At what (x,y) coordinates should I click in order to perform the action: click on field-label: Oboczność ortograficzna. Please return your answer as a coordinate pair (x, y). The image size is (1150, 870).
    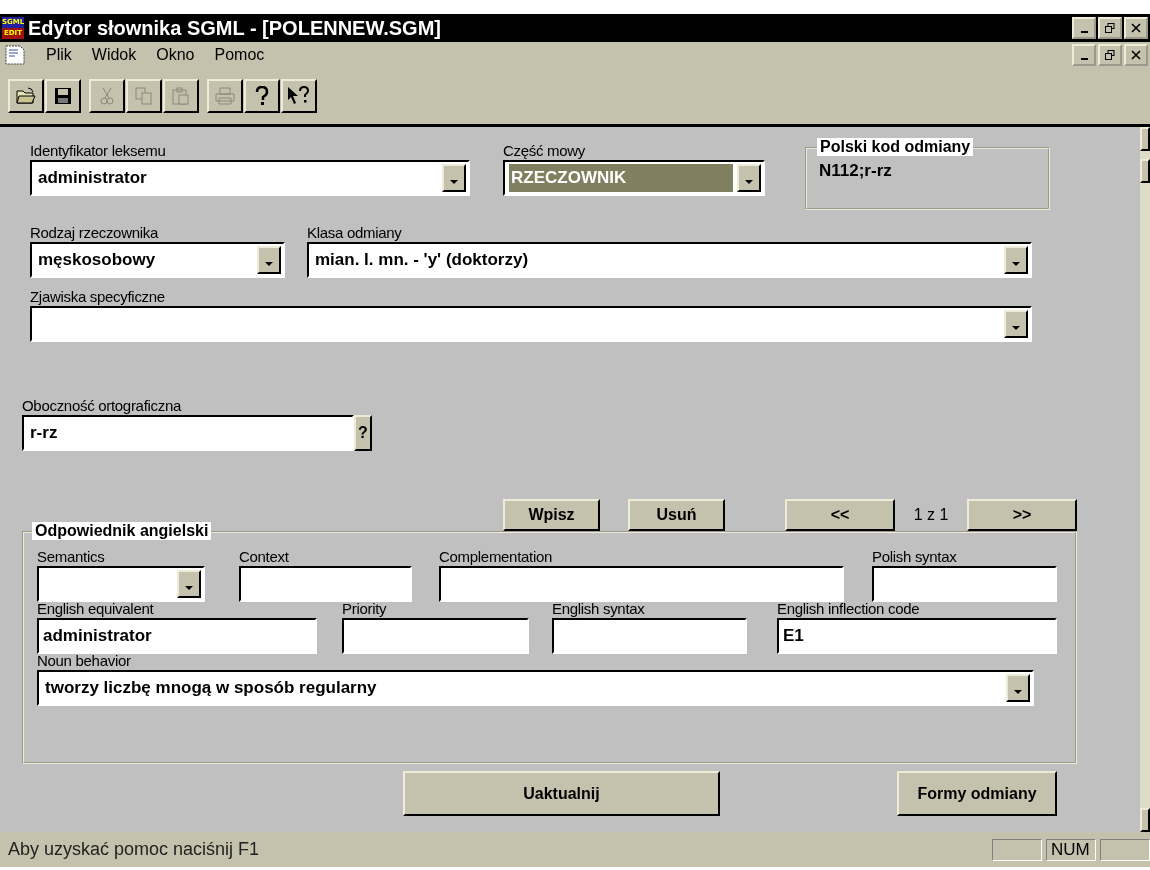
    Looking at the image, I should click on (102, 406).